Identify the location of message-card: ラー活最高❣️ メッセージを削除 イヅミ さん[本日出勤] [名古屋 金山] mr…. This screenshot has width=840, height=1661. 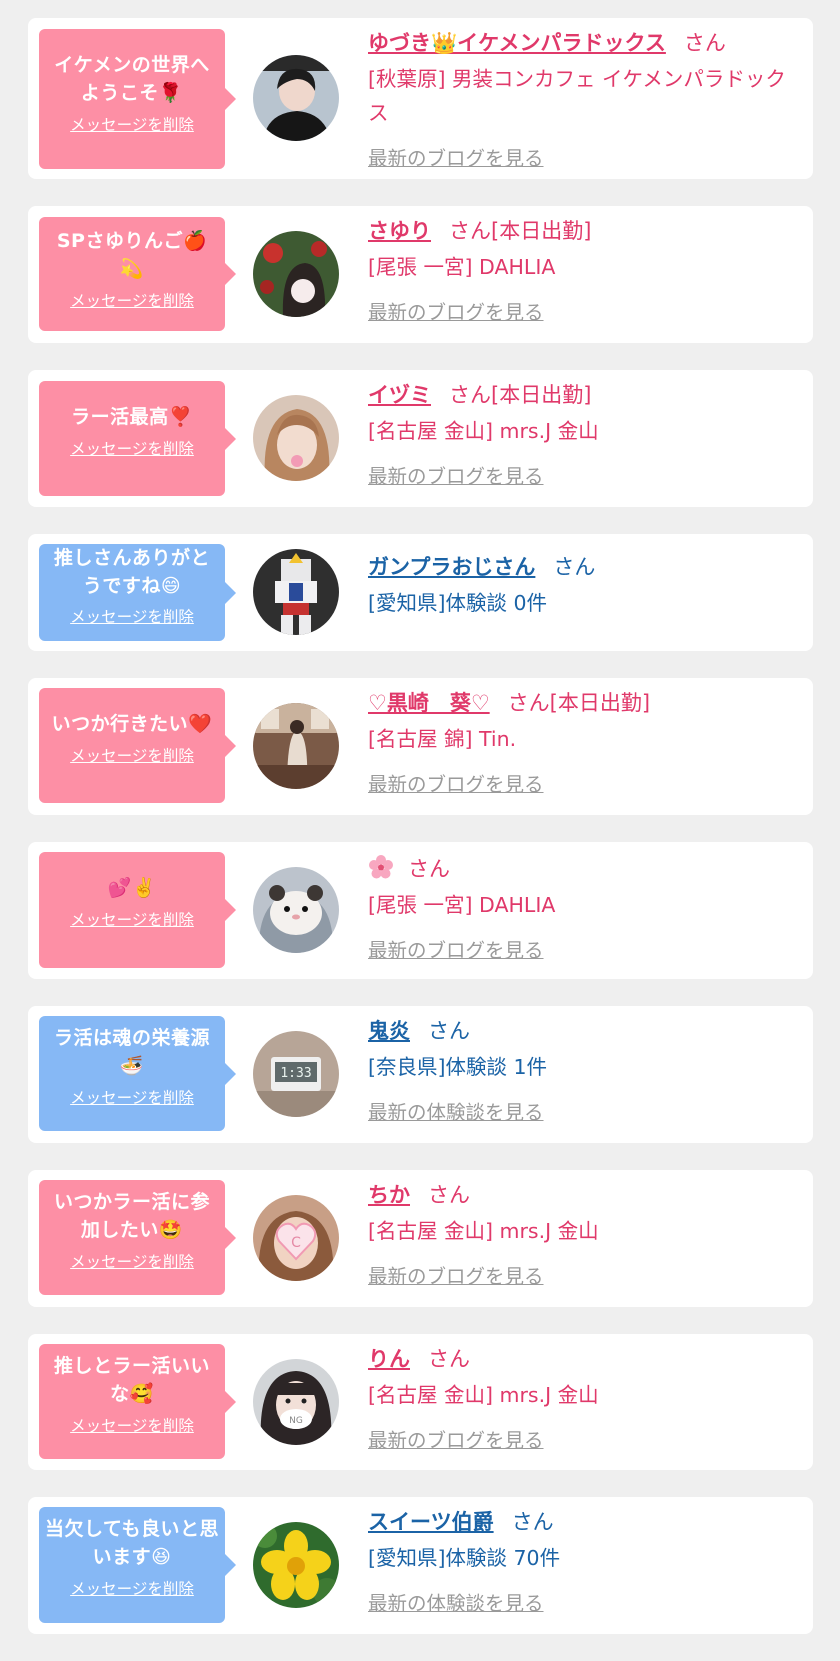
(420, 438).